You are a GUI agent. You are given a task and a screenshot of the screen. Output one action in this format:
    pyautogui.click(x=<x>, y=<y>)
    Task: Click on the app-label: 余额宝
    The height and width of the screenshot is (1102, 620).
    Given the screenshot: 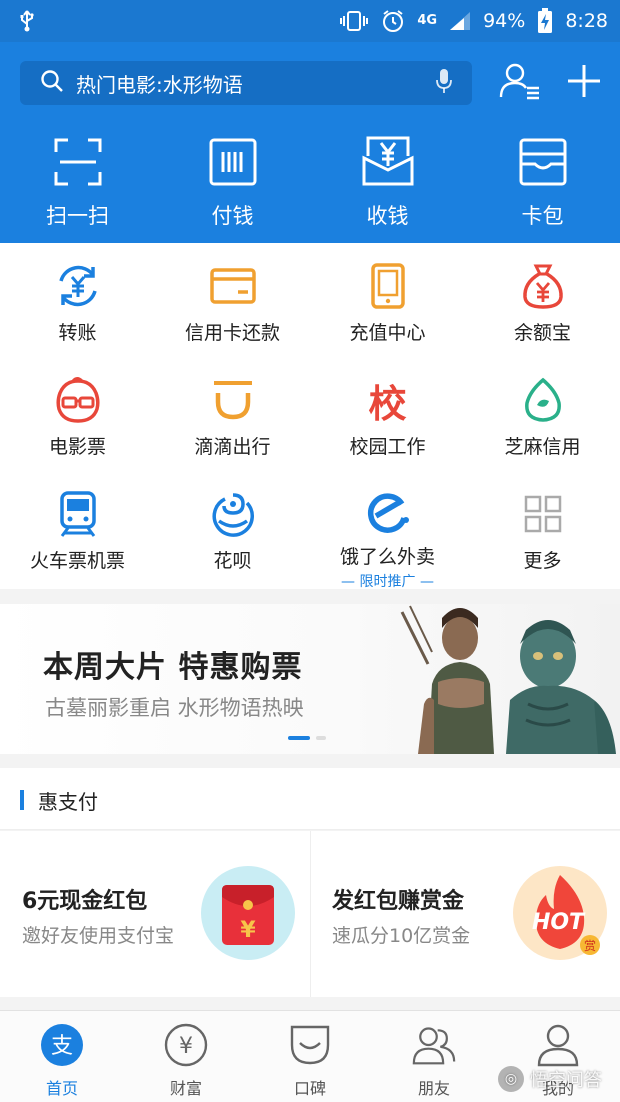 What is the action you would take?
    pyautogui.click(x=542, y=333)
    